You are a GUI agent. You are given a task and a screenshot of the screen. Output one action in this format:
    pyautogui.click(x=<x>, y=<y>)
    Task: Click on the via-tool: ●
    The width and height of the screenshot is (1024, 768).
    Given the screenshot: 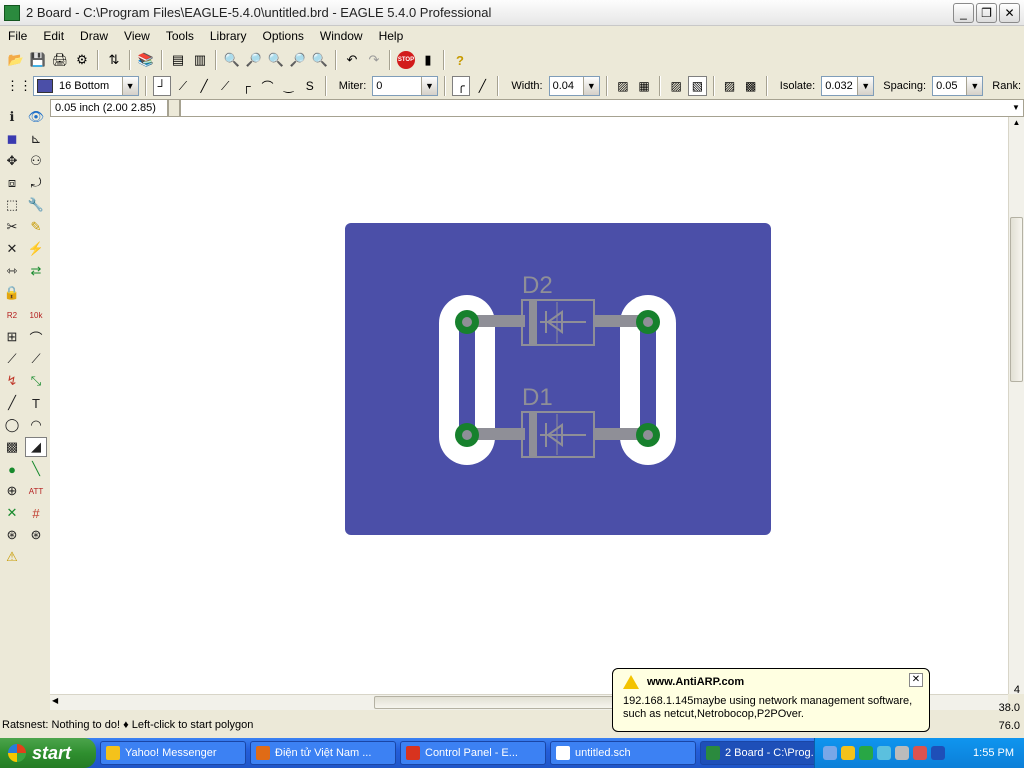 What is the action you would take?
    pyautogui.click(x=12, y=469)
    